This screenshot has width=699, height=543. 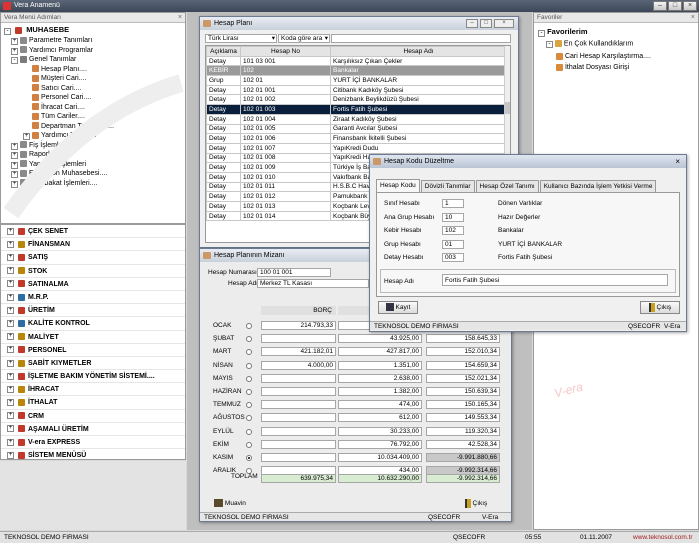 I want to click on column-header: Açıklama, so click(x=223, y=51).